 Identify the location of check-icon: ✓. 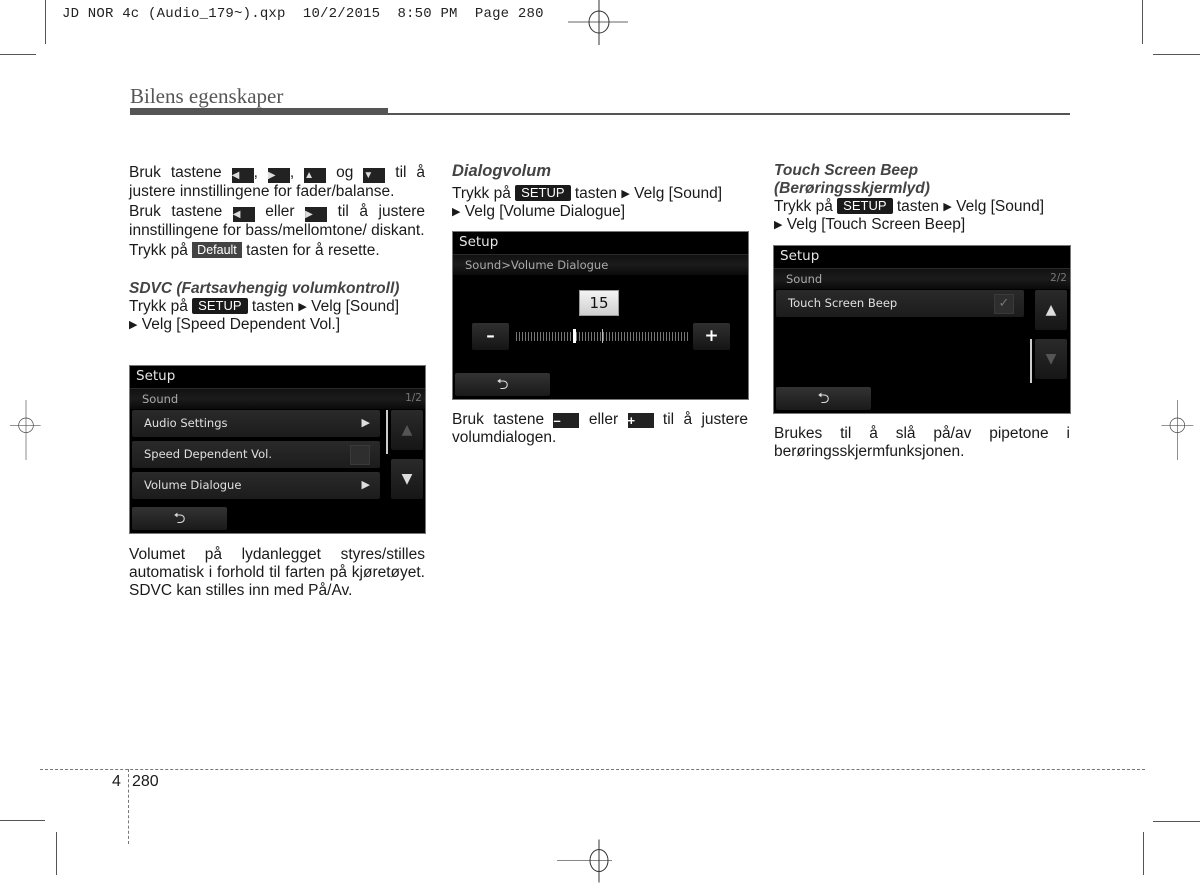
(1004, 303).